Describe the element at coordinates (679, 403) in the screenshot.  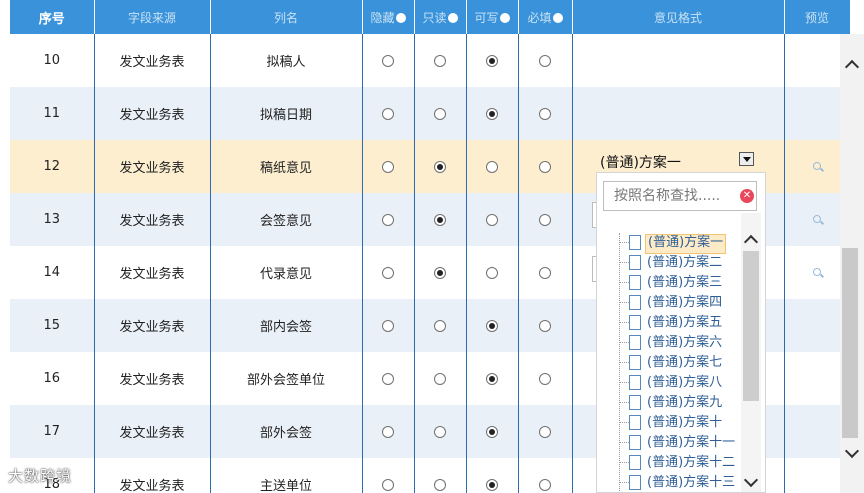
I see `format-option: (普通)方案九` at that location.